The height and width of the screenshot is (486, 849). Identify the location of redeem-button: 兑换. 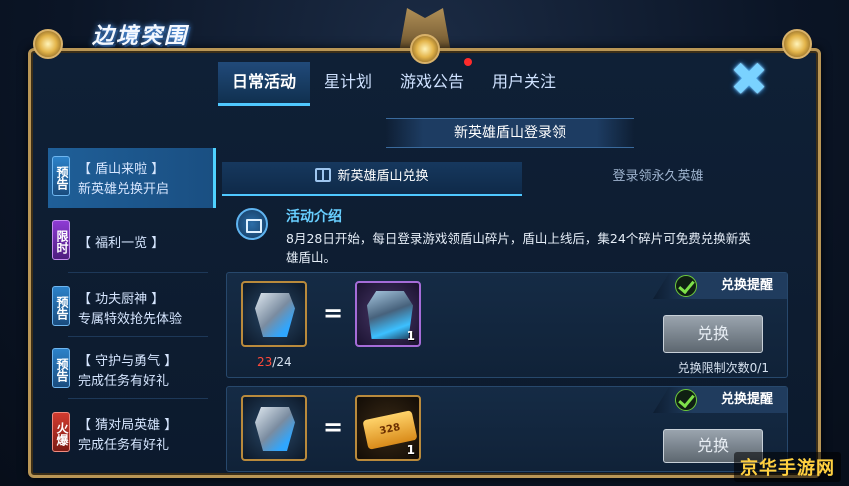
(713, 334).